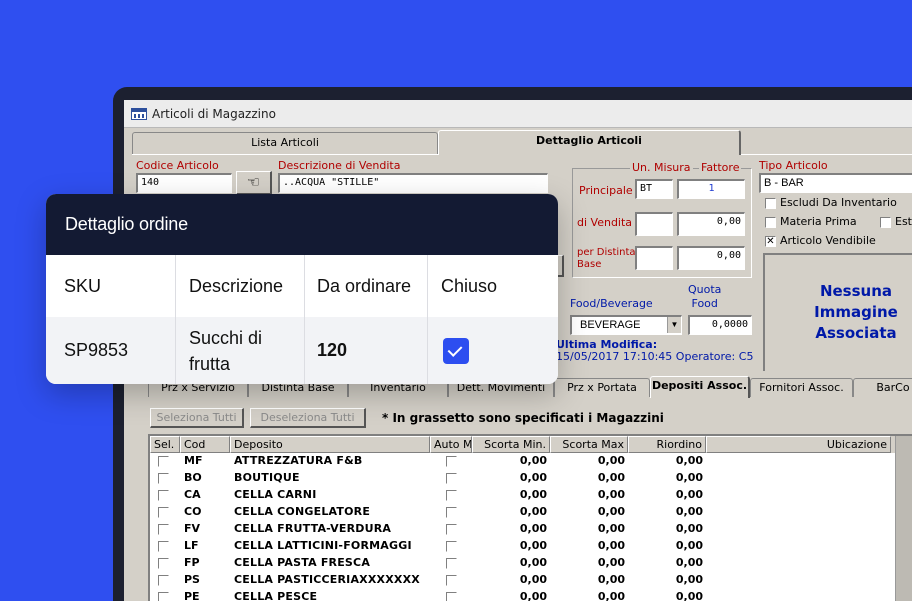  I want to click on fattore-label: Fattore, so click(720, 167).